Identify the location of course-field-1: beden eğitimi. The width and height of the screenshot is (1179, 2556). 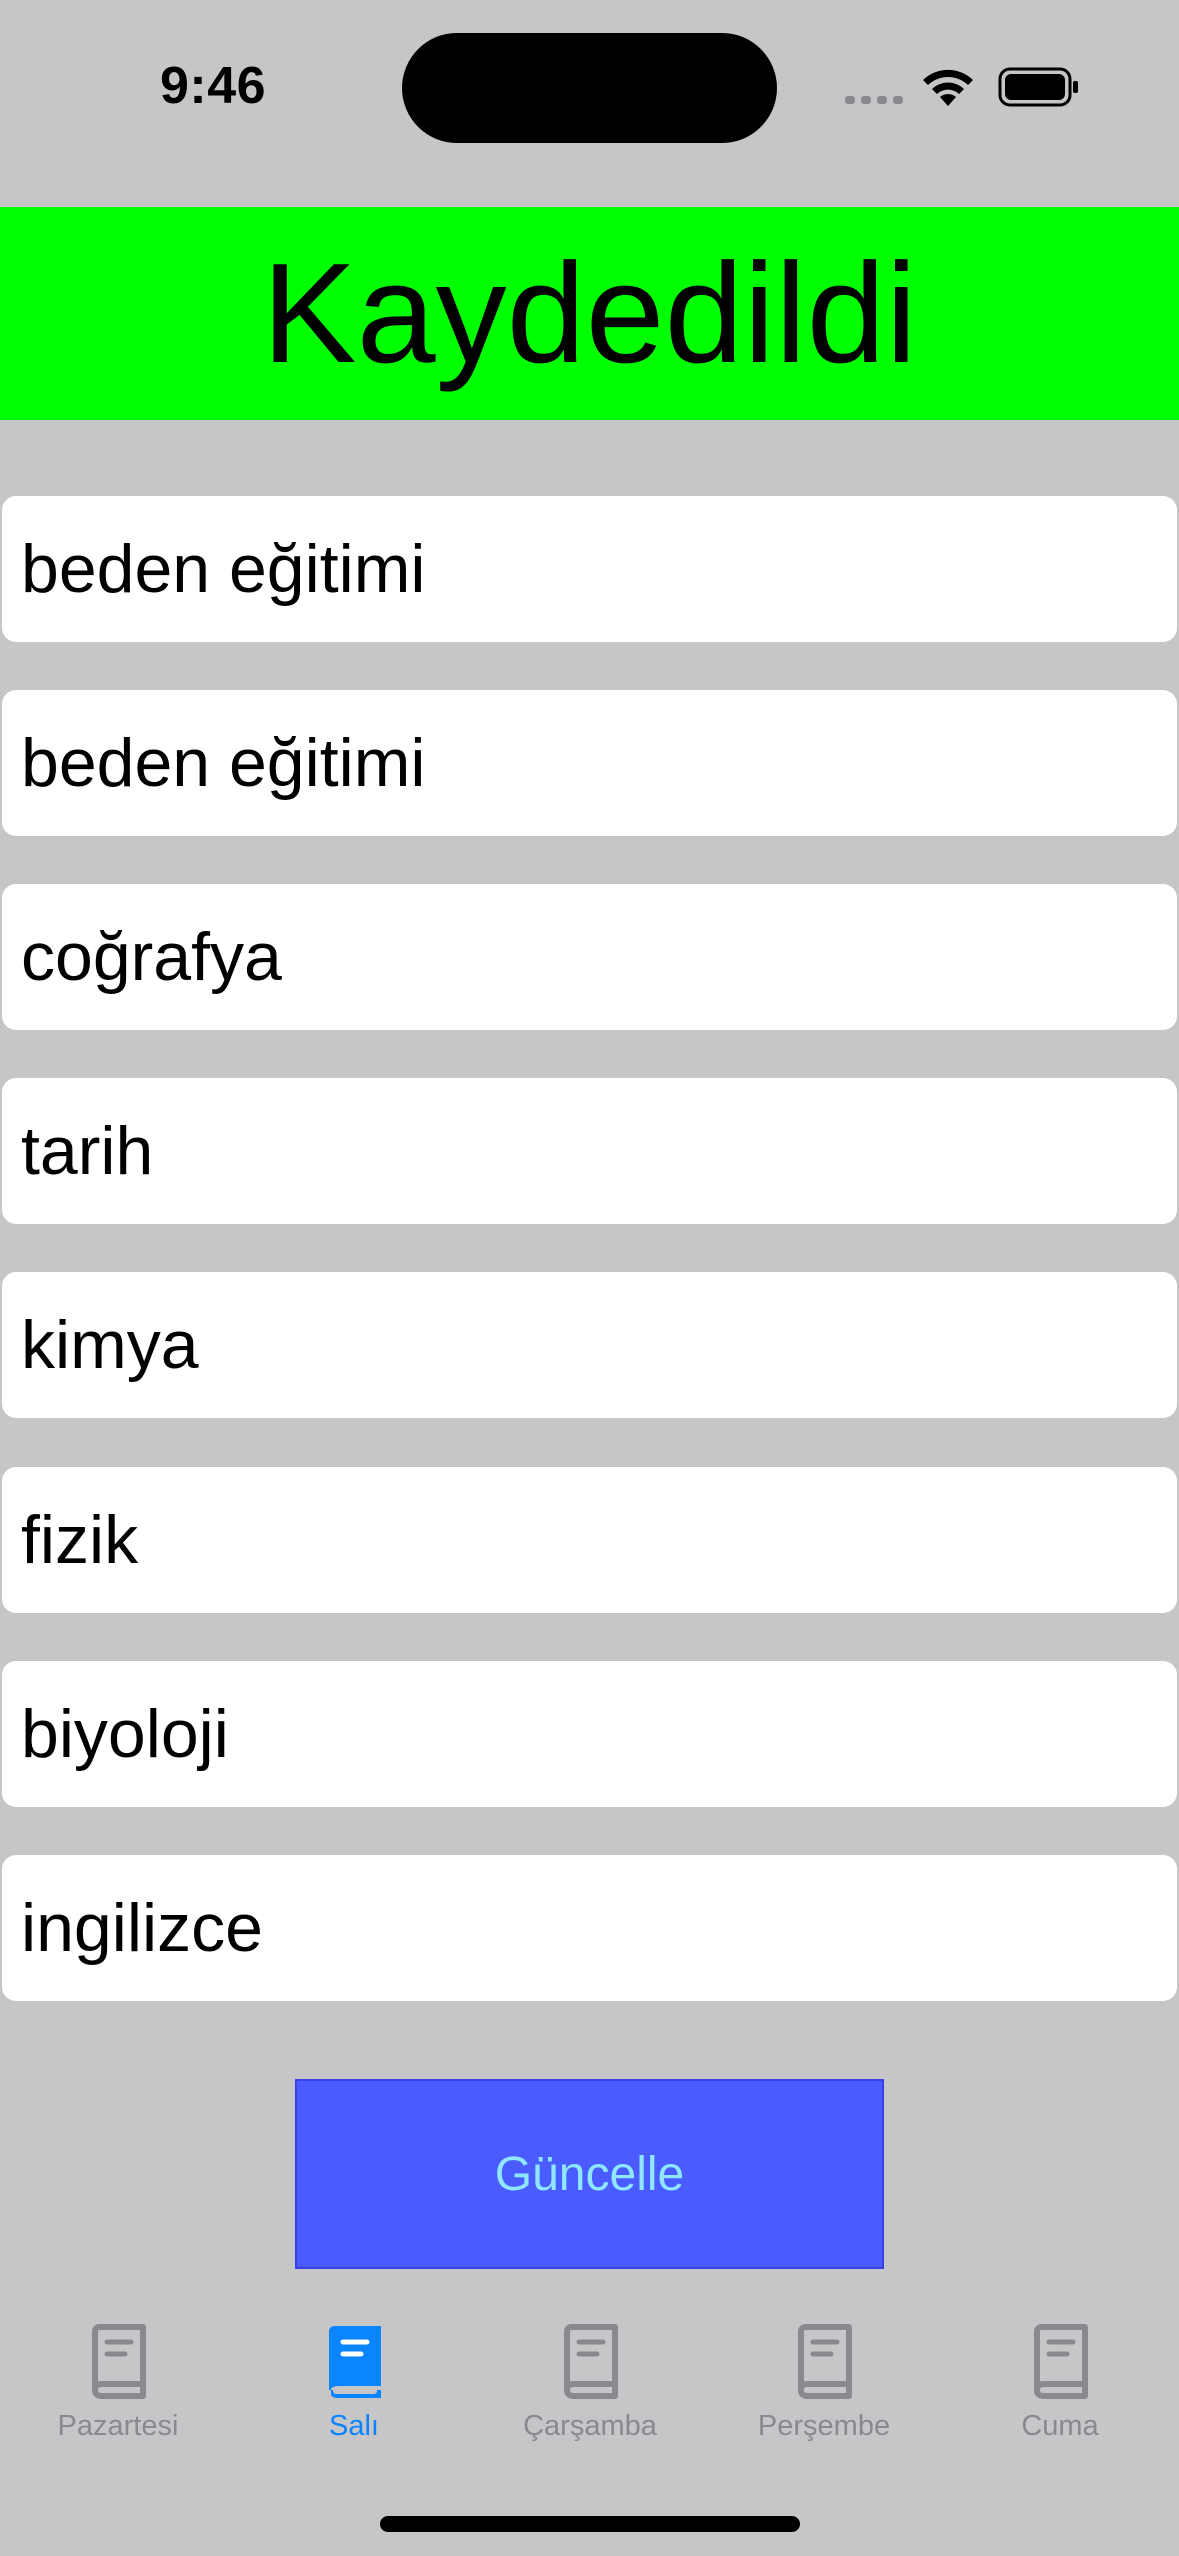
(589, 569).